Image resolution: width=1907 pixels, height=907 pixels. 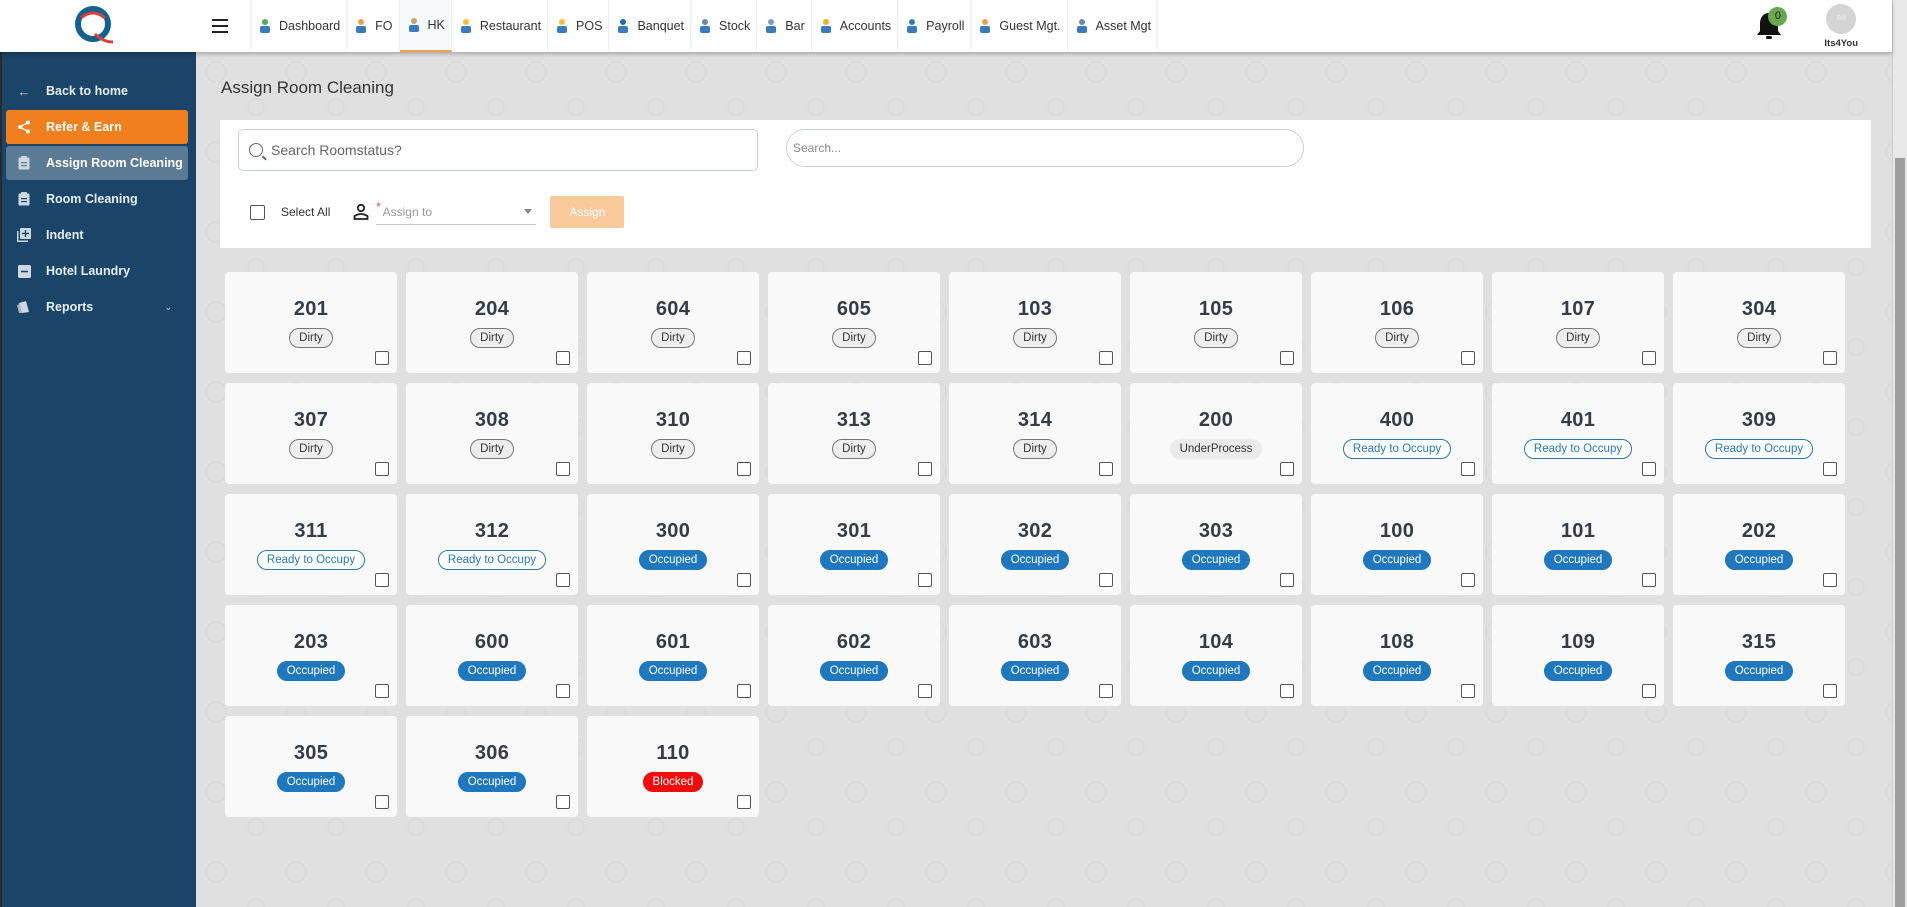 What do you see at coordinates (1397, 544) in the screenshot?
I see `room-card: 100 Occupied` at bounding box center [1397, 544].